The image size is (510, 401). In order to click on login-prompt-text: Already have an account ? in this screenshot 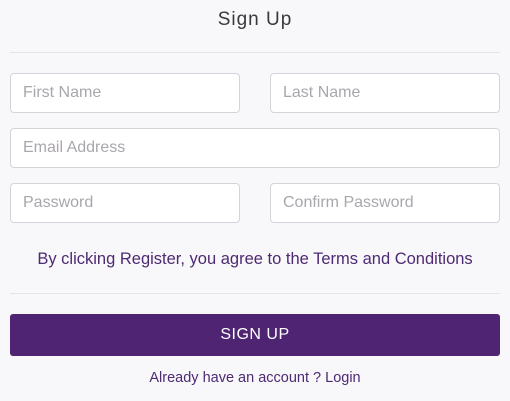, I will do `click(235, 378)`.